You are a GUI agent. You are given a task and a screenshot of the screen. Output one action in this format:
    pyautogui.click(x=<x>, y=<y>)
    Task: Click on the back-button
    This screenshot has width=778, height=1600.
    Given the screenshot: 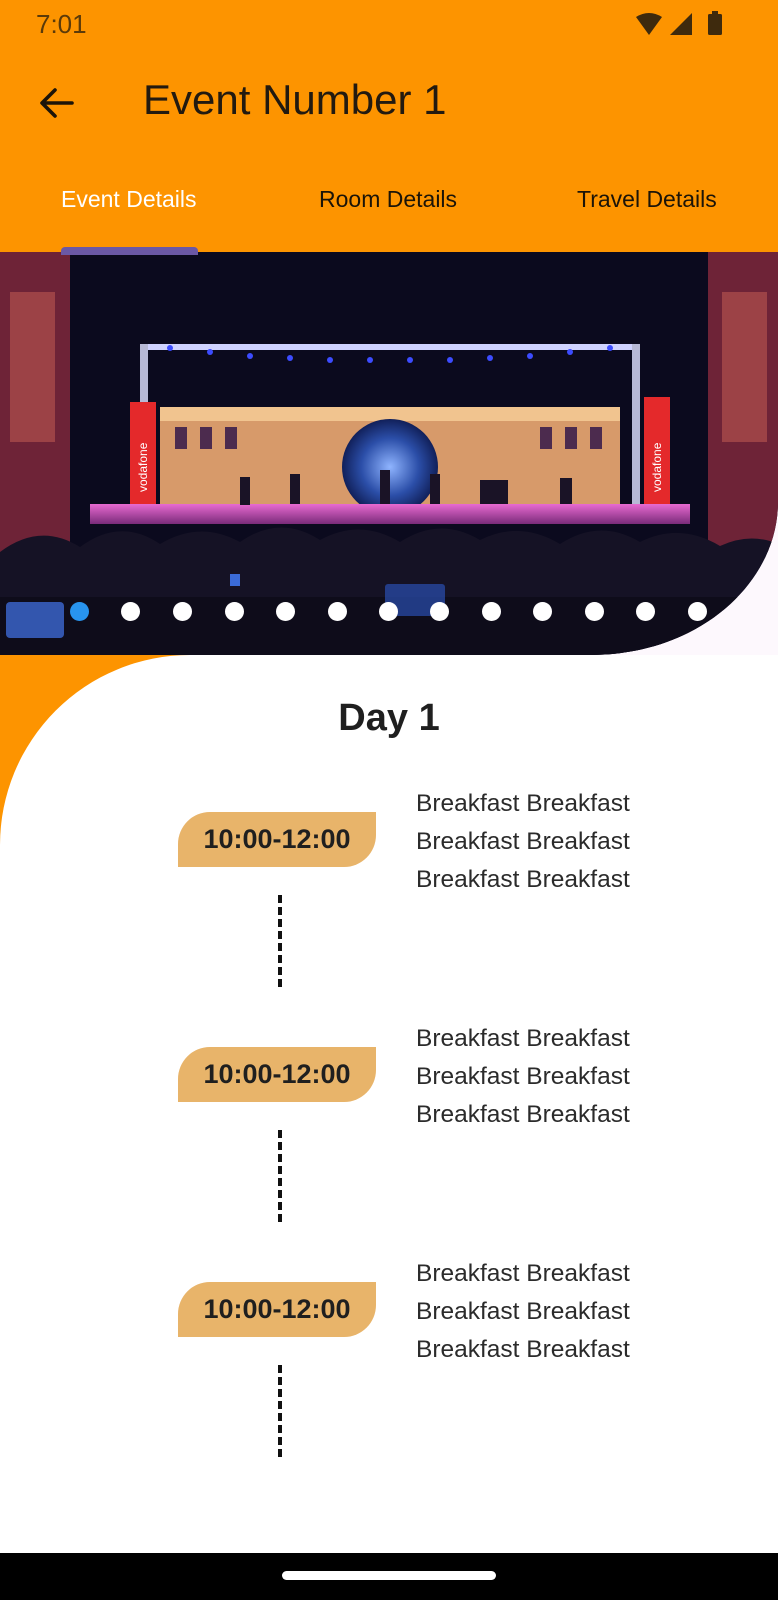 What is the action you would take?
    pyautogui.click(x=56, y=103)
    